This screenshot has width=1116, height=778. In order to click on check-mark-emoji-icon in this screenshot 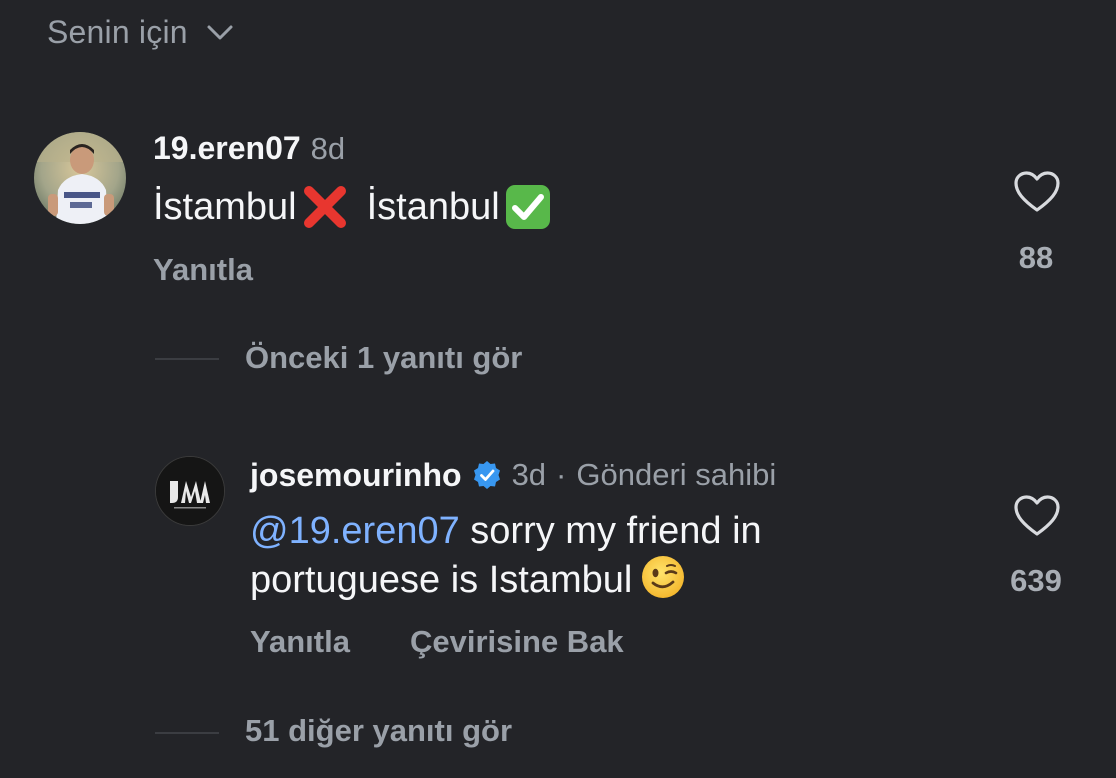, I will do `click(528, 207)`.